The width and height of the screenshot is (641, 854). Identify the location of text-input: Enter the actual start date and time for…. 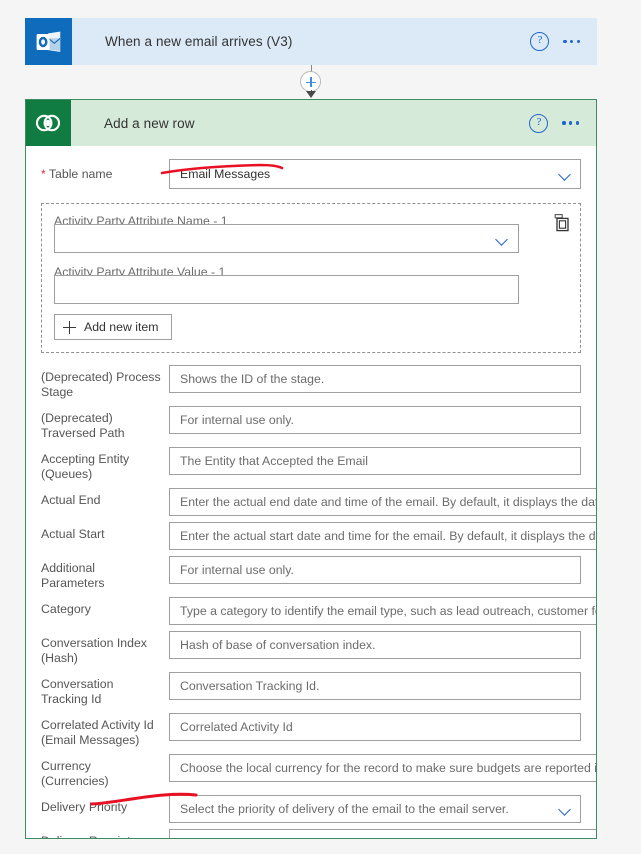
(382, 536).